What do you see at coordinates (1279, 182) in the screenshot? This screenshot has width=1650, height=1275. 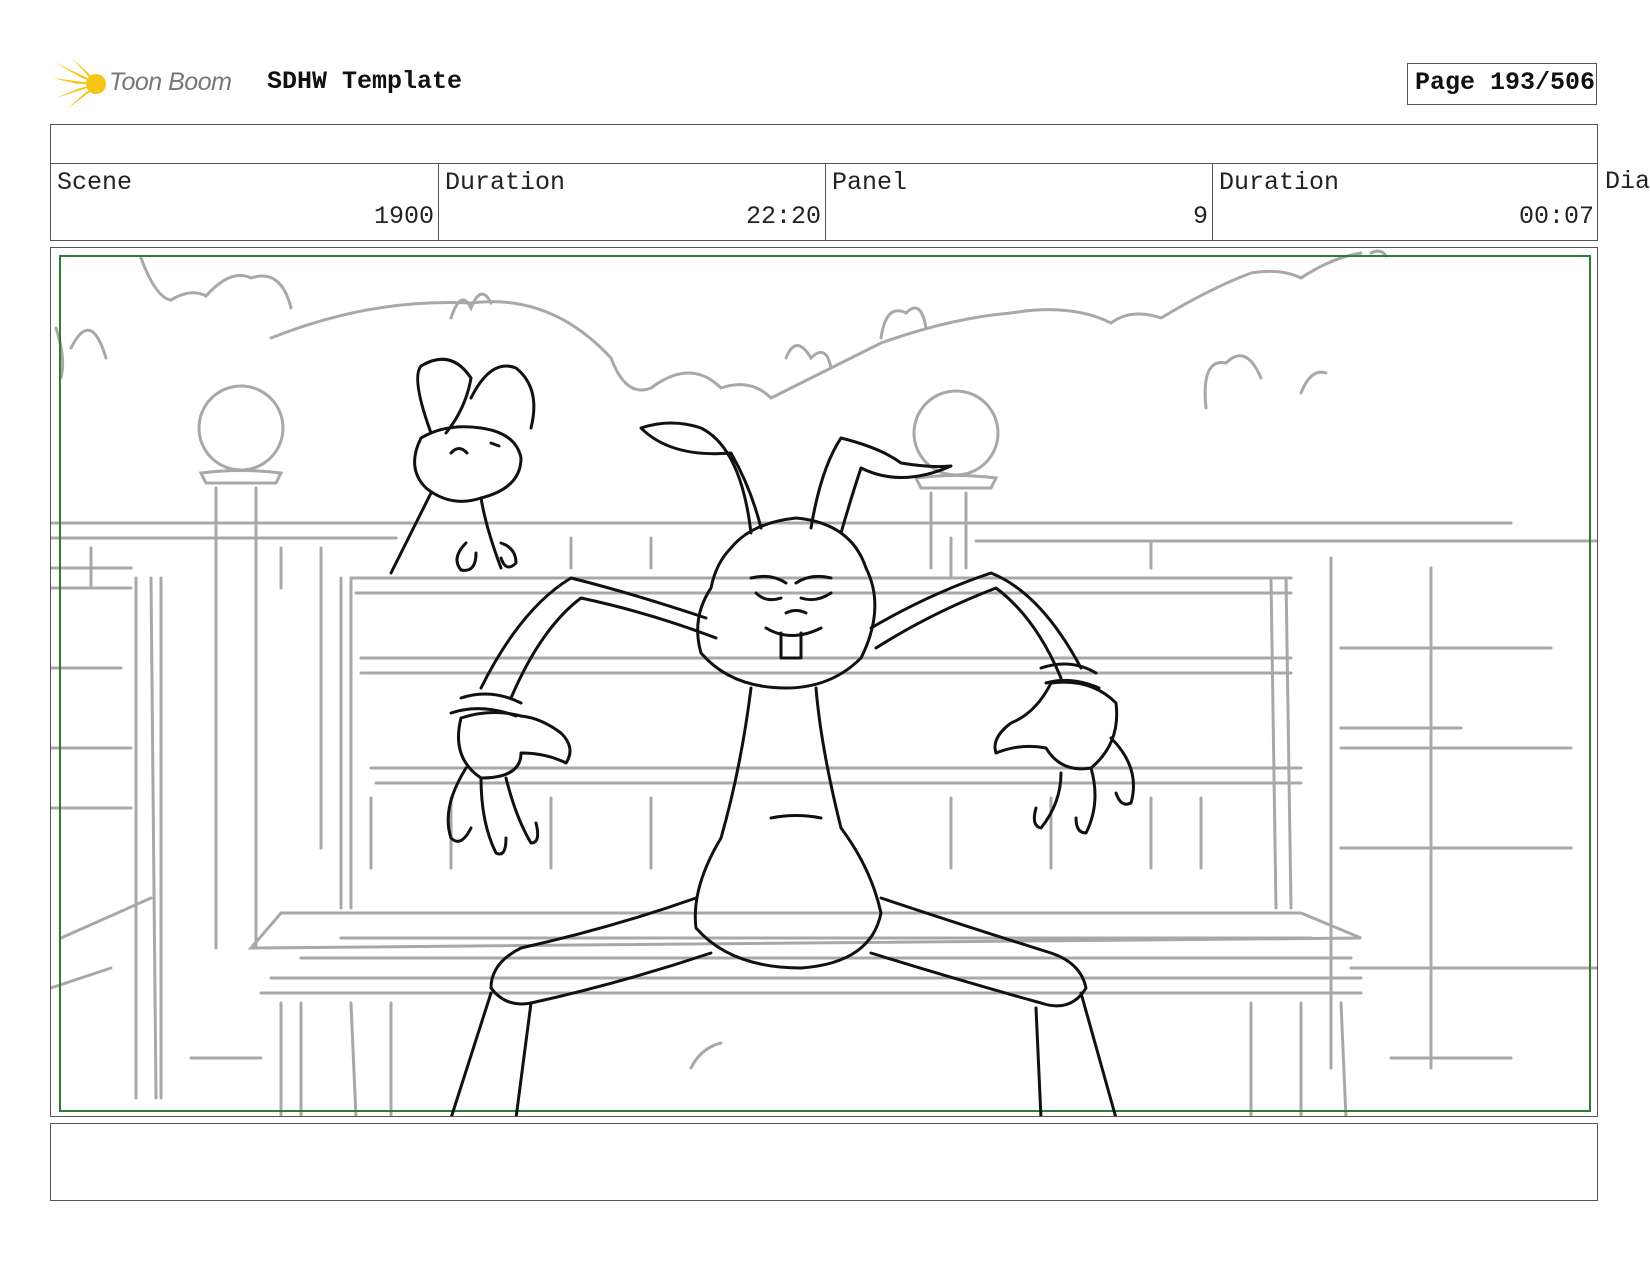 I see `panel-duration-label: Duration` at bounding box center [1279, 182].